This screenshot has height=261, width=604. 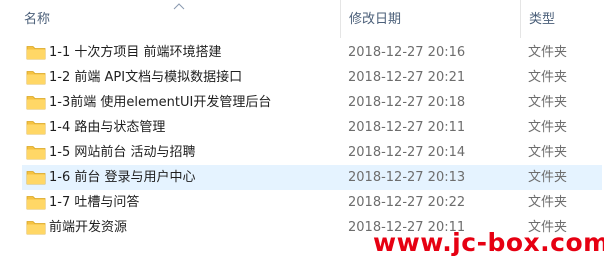 What do you see at coordinates (430, 19) in the screenshot?
I see `column-header-date-modified: 修改日期` at bounding box center [430, 19].